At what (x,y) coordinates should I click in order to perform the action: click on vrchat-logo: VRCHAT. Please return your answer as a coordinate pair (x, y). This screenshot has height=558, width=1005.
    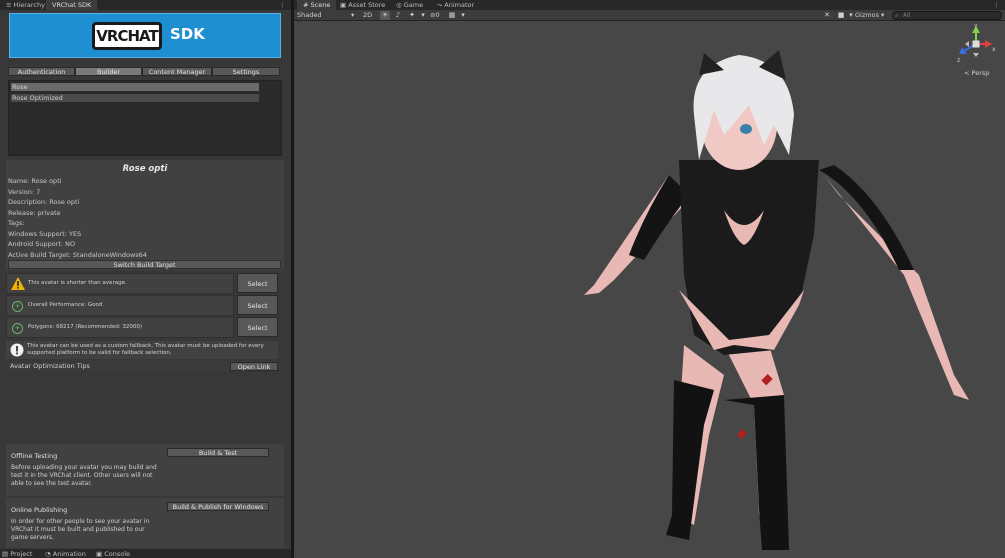
    Looking at the image, I should click on (127, 36).